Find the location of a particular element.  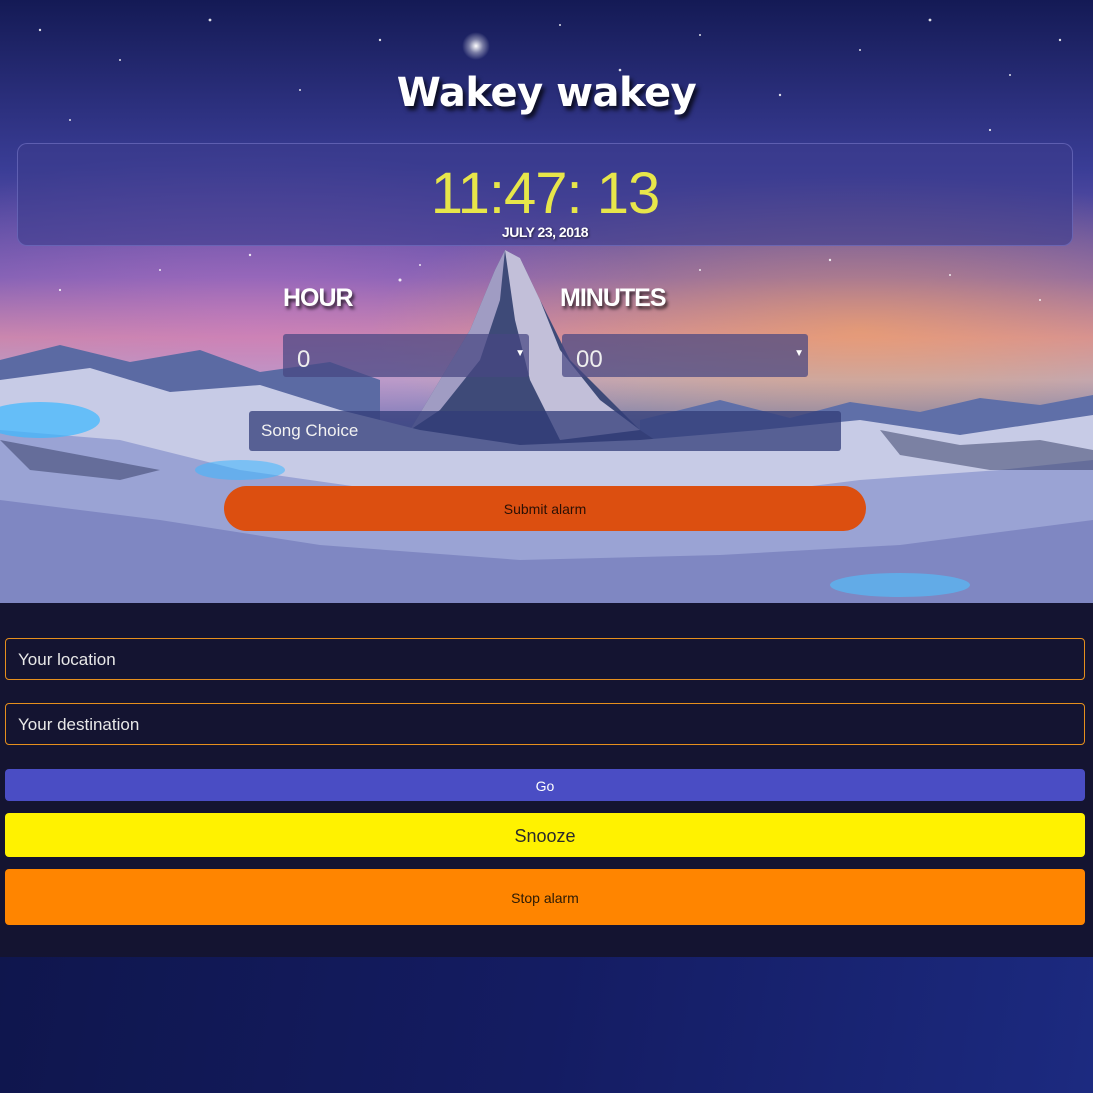

song-choice-input: Song Choice is located at coordinates (545, 431).